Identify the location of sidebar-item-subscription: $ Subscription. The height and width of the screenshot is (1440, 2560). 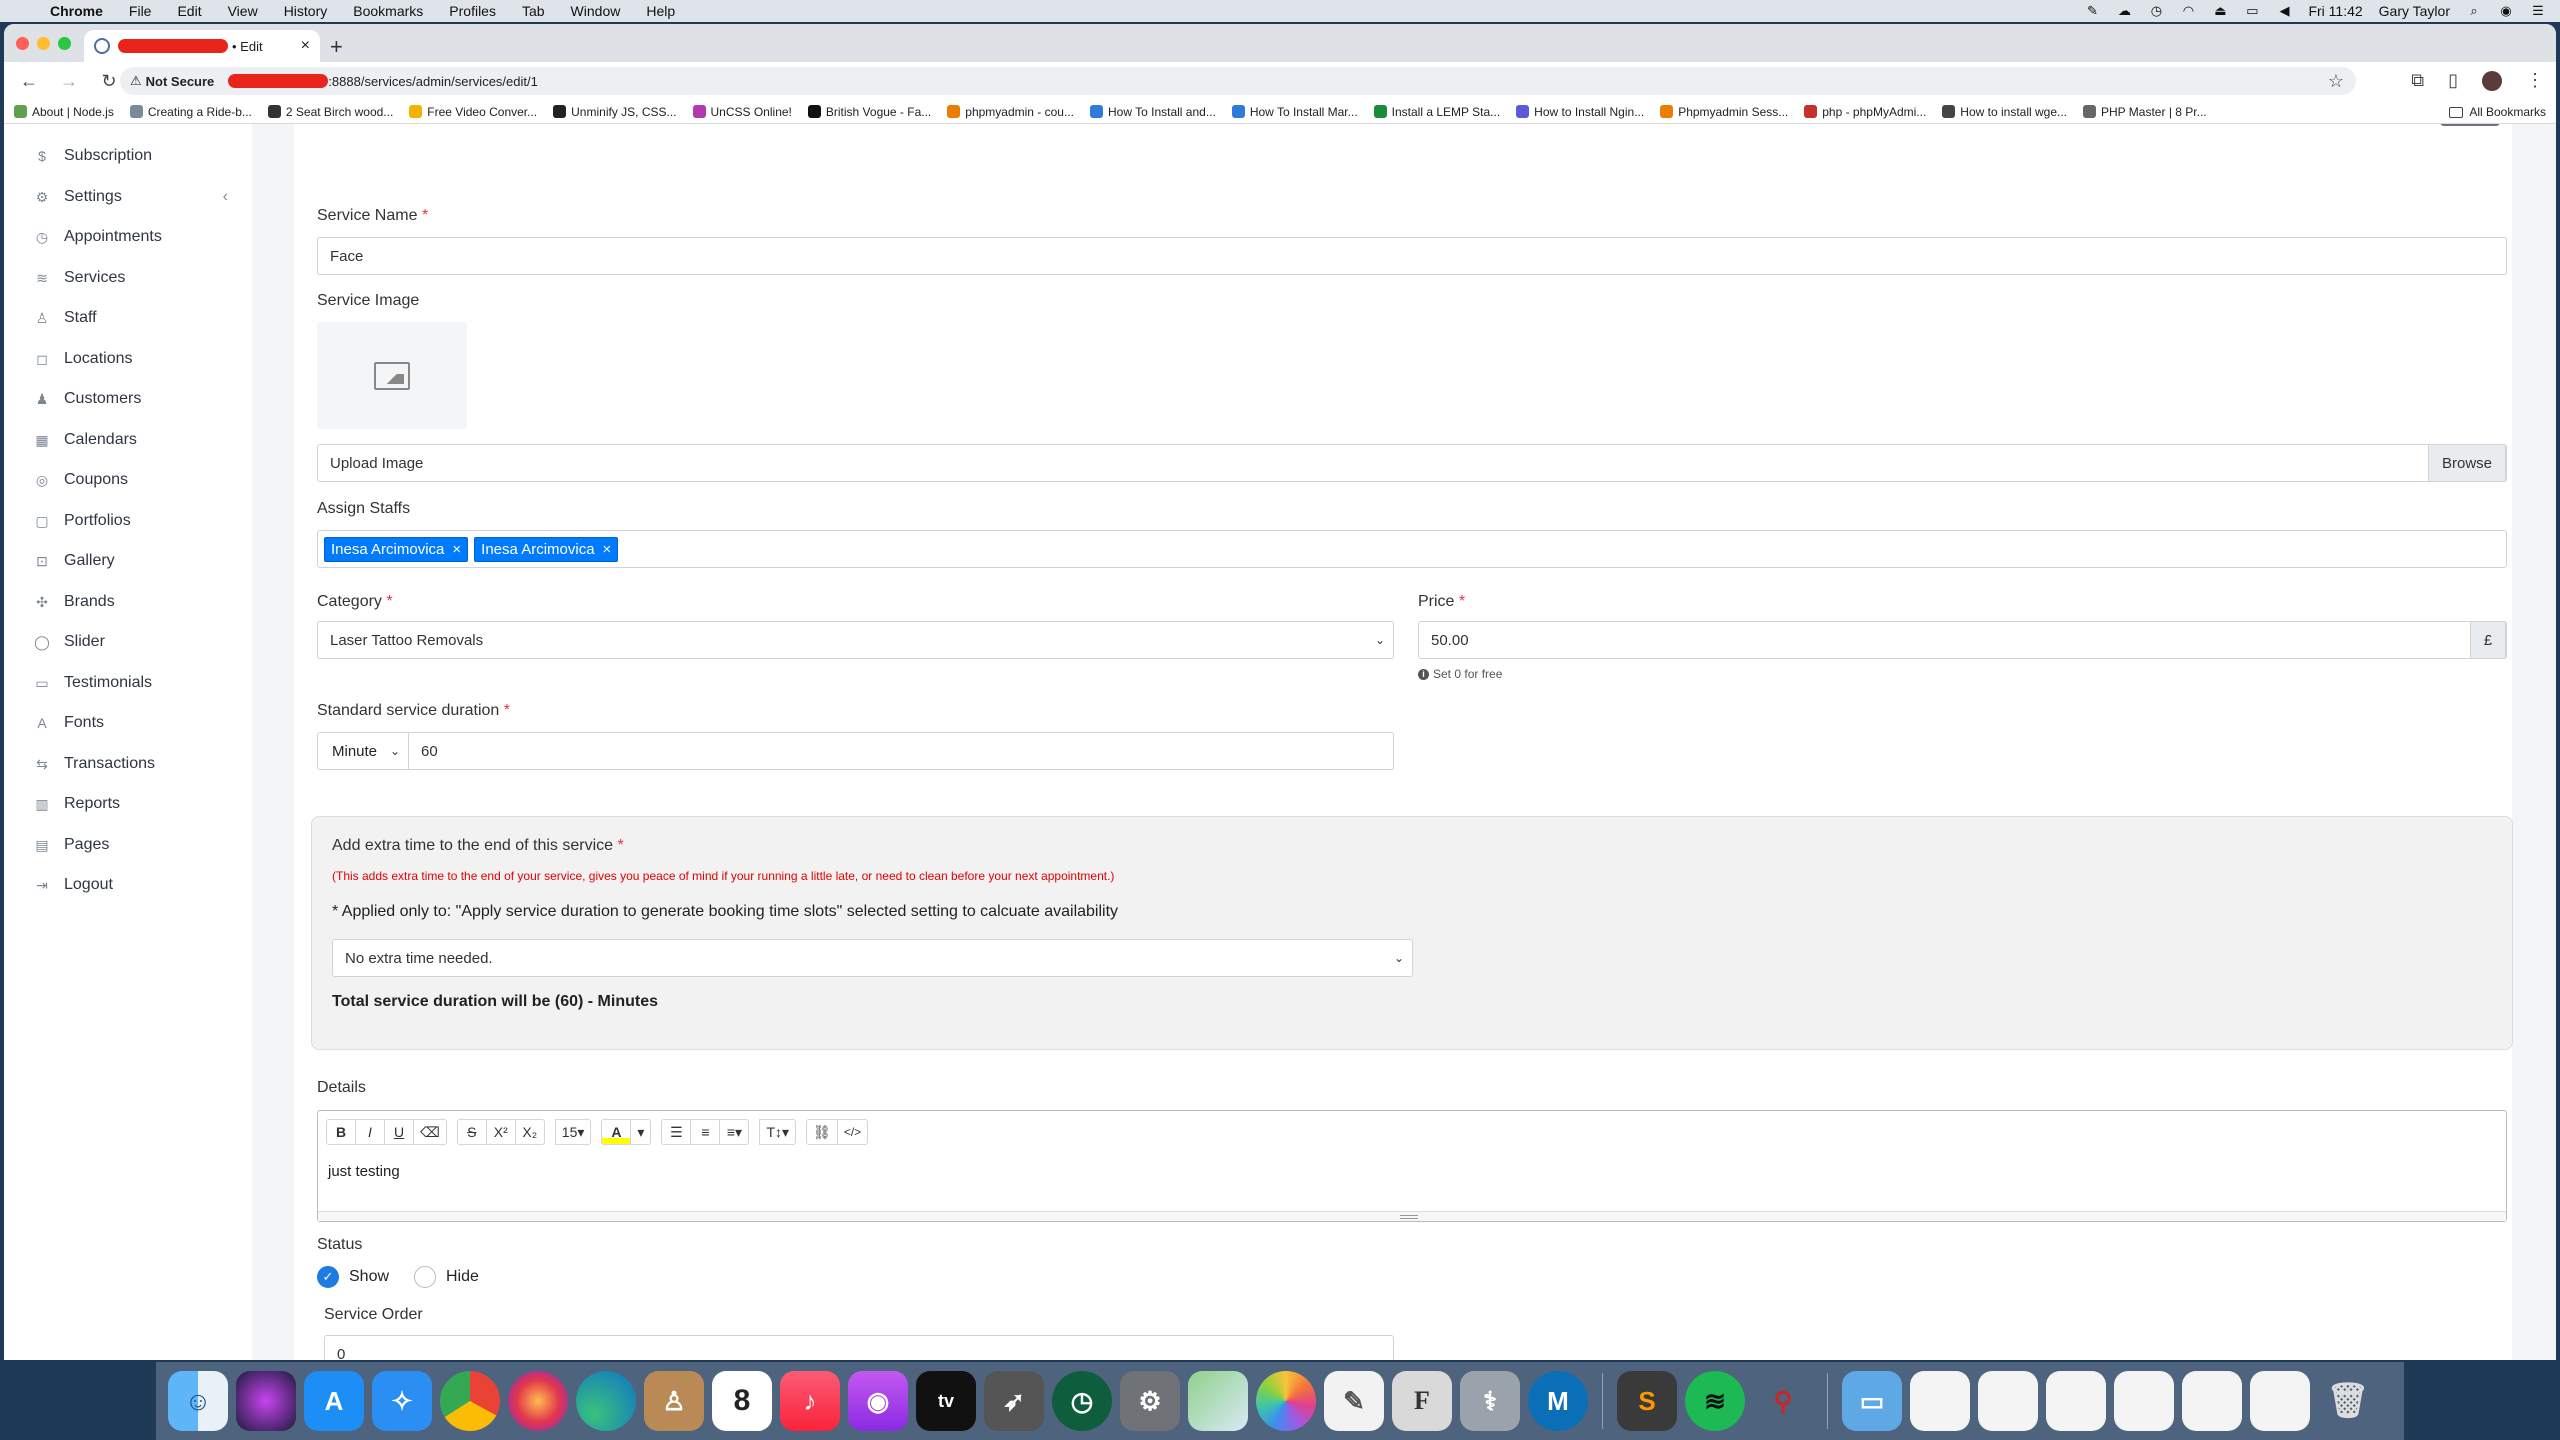
(128, 156).